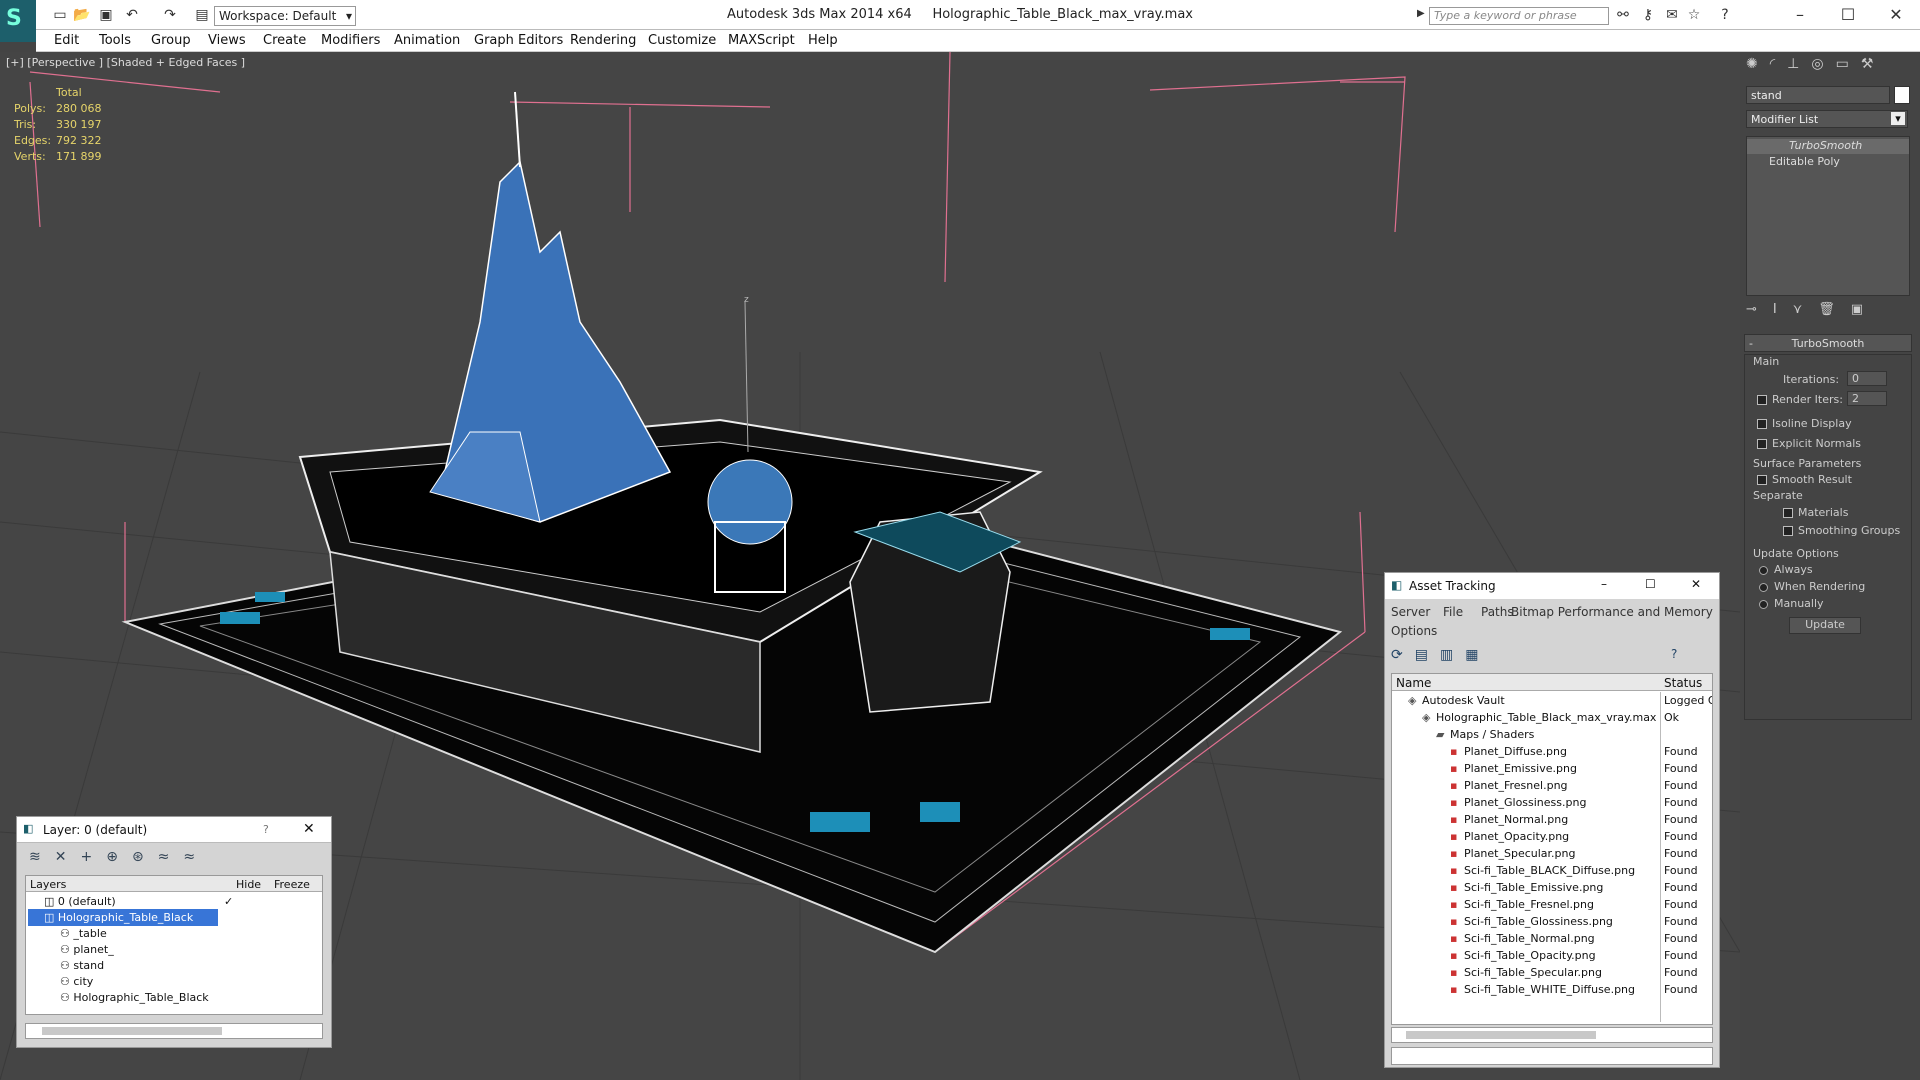 Image resolution: width=1920 pixels, height=1080 pixels. What do you see at coordinates (1421, 13) in the screenshot?
I see `search-expand-icon: ▶` at bounding box center [1421, 13].